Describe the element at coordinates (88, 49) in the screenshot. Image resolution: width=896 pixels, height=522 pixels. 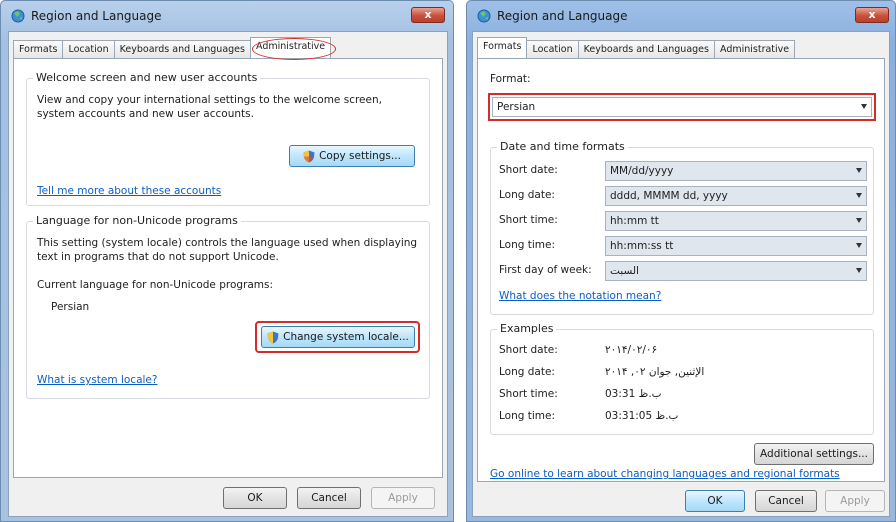
I see `left-tab-location: Location` at that location.